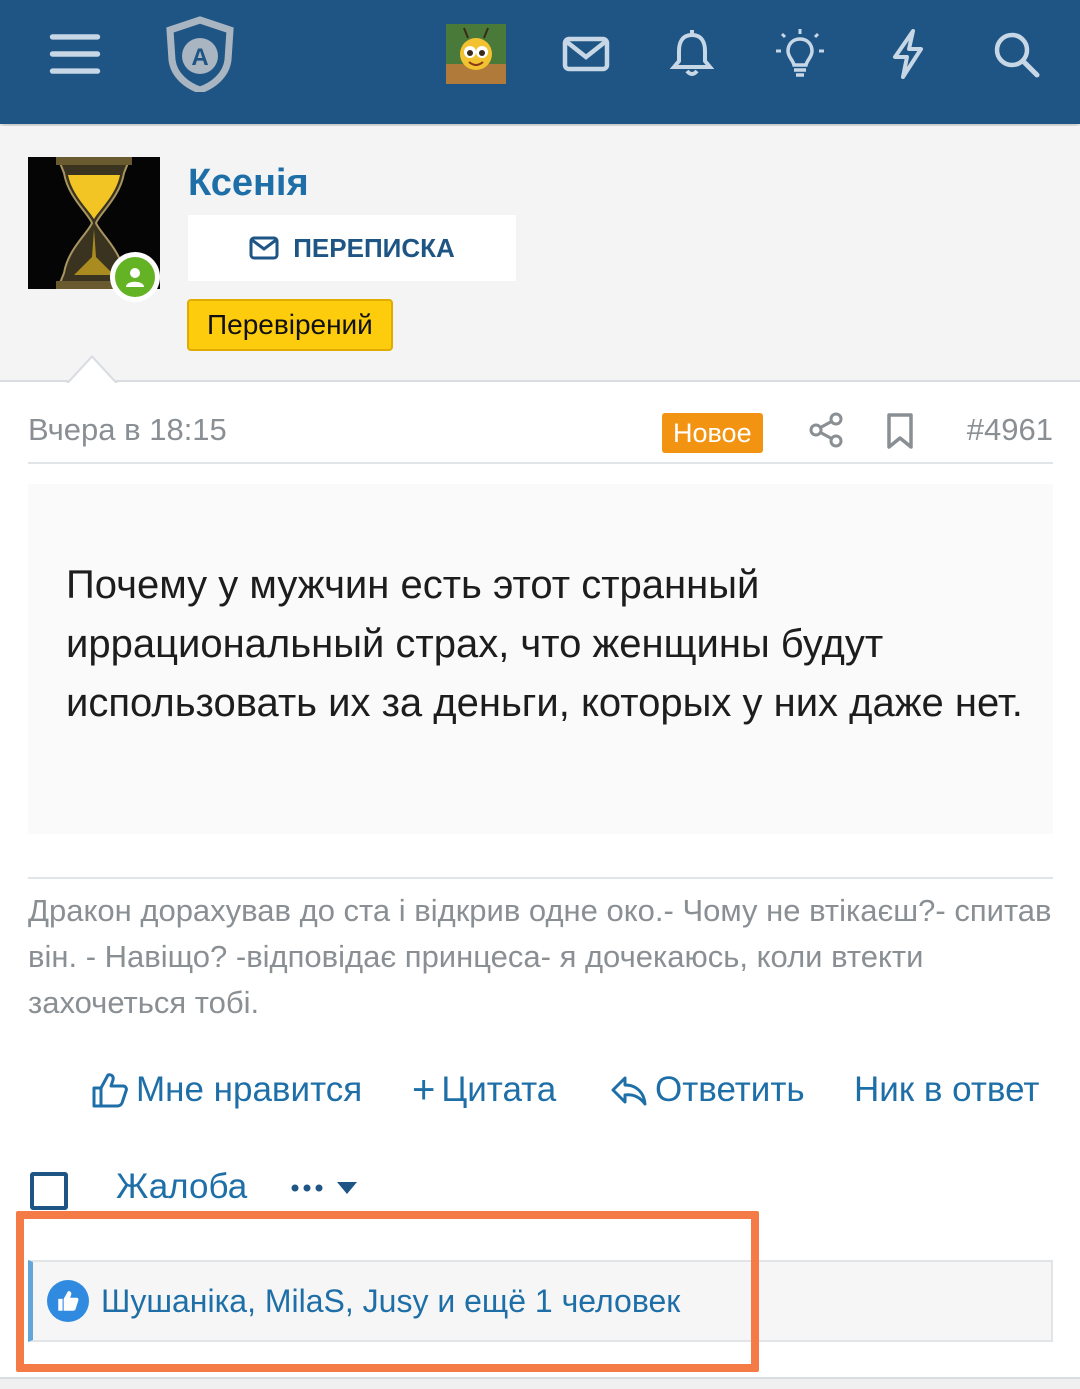 The height and width of the screenshot is (1389, 1080). What do you see at coordinates (800, 54) in the screenshot?
I see `lightbulb-icon` at bounding box center [800, 54].